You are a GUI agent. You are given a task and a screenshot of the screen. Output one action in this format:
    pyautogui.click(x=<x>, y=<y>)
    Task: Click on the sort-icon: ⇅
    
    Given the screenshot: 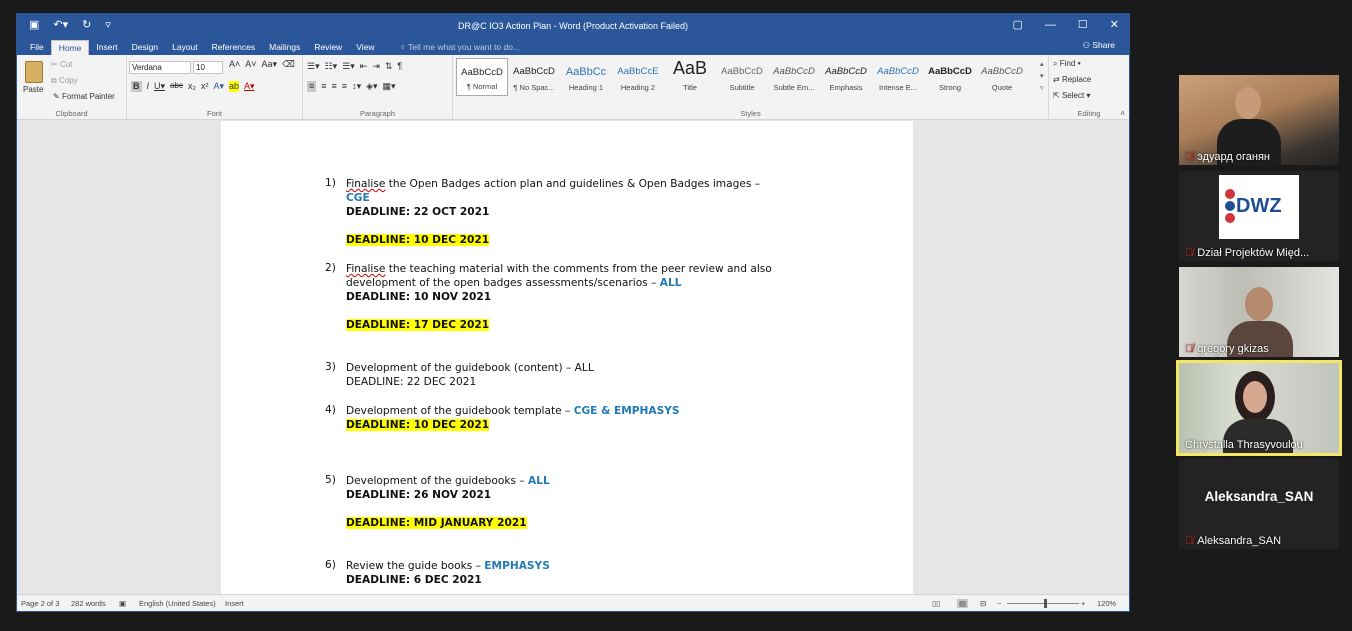 What is the action you would take?
    pyautogui.click(x=389, y=66)
    